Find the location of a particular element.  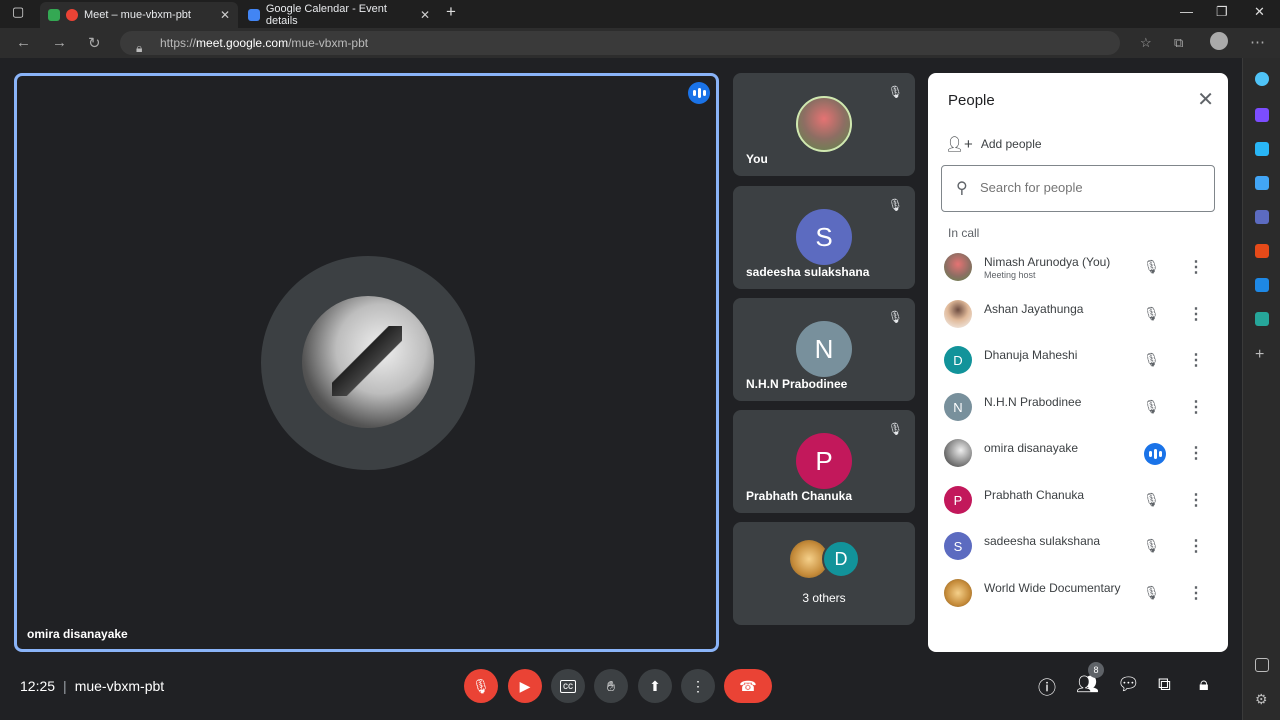

participant-row: N N.H.N Prabodinee 🎙︎ ⋮ is located at coordinates (1078, 408).